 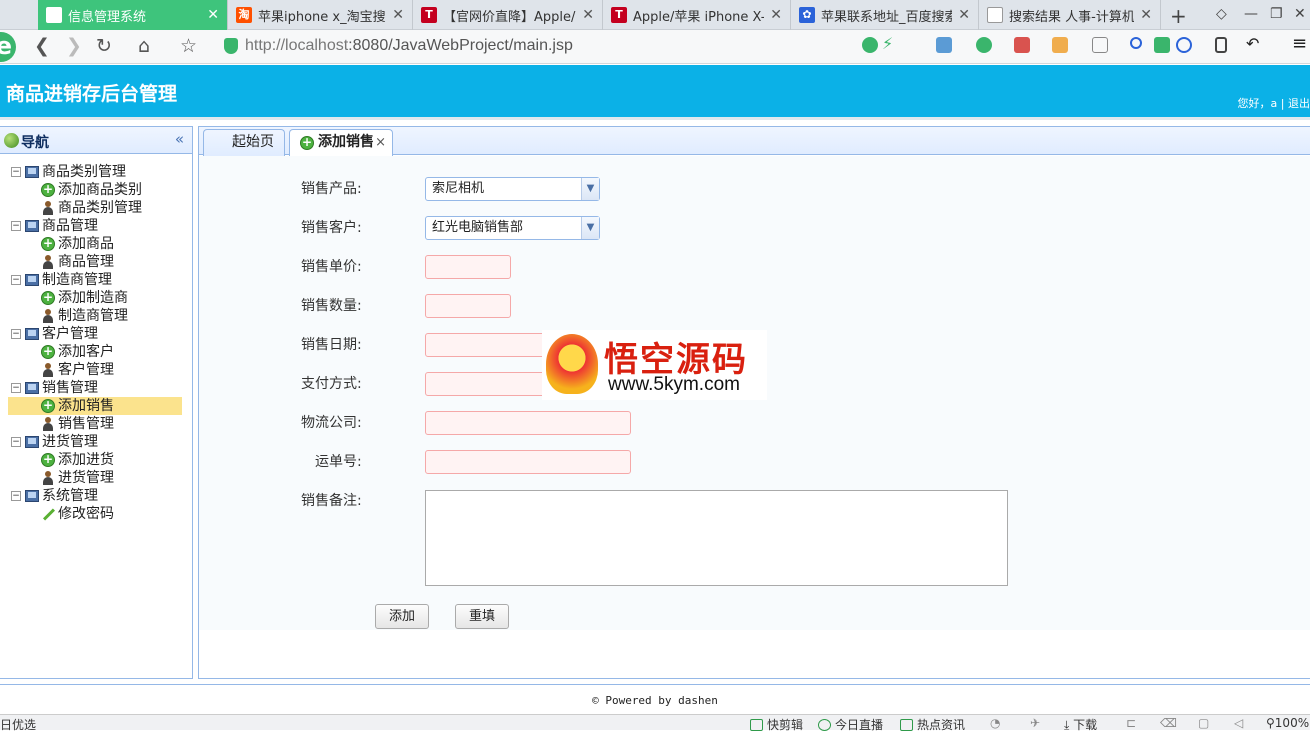 I want to click on menu-icon: ≡, so click(x=1300, y=43).